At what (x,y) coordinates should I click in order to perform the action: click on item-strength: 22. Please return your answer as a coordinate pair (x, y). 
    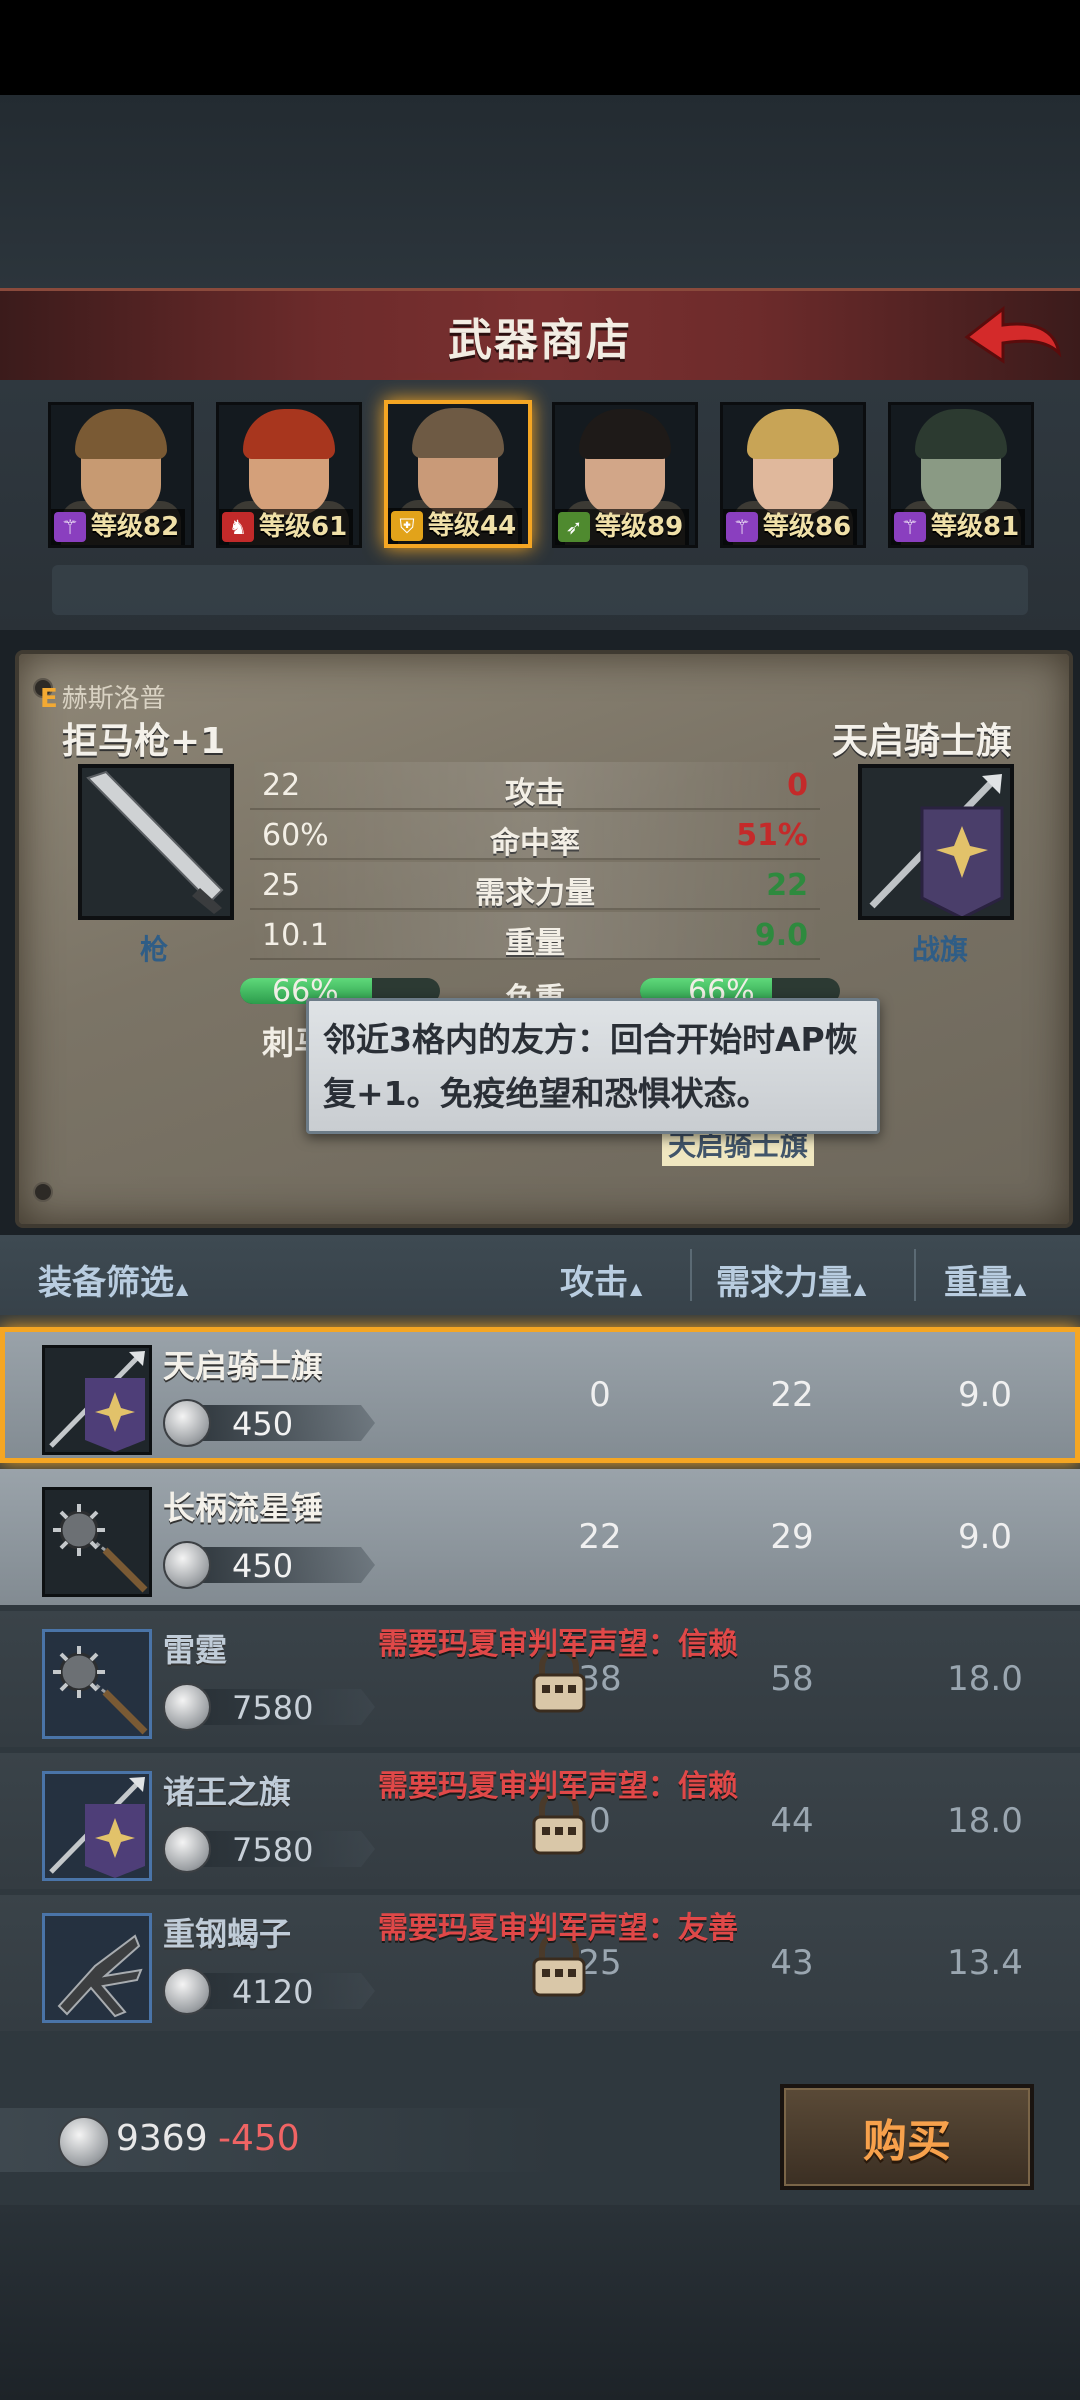
    Looking at the image, I should click on (792, 1395).